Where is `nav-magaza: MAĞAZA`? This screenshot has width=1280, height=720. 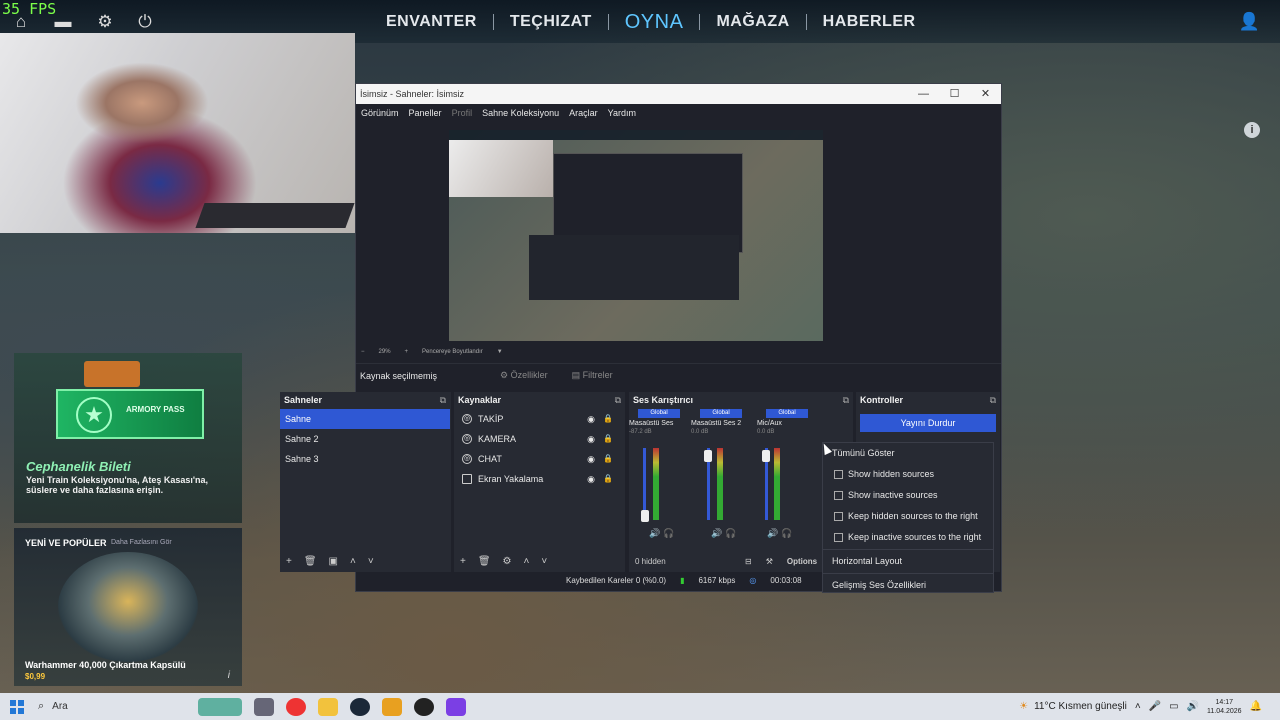
nav-magaza: MAĞAZA is located at coordinates (752, 22).